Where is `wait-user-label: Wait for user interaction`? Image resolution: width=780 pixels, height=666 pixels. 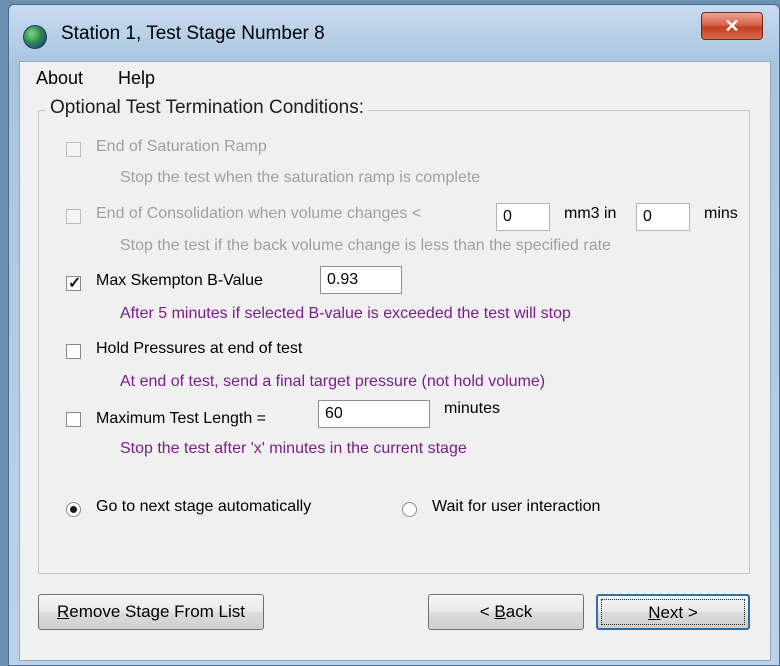
wait-user-label: Wait for user interaction is located at coordinates (516, 506).